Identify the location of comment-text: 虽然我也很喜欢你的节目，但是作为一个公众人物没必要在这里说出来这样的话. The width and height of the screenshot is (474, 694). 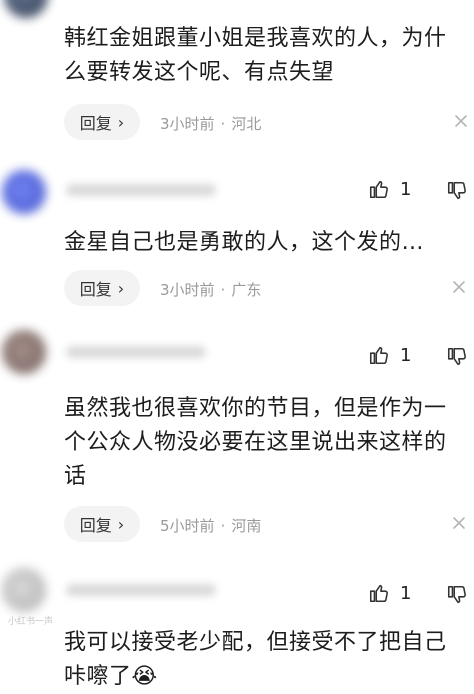
(255, 442).